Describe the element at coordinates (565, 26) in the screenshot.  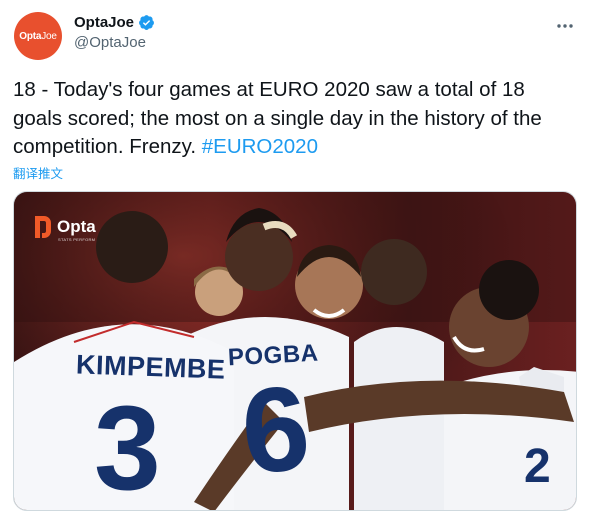
I see `more-dots-icon` at that location.